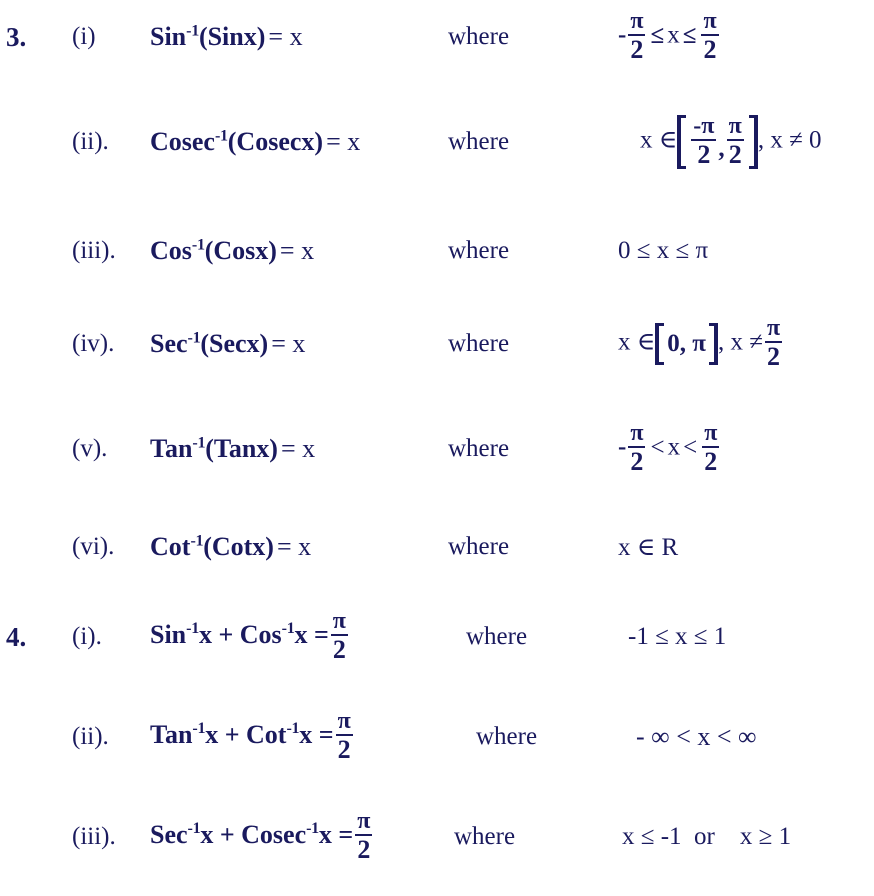 The height and width of the screenshot is (896, 874). I want to click on interval-brackets: 0, π, so click(686, 343).